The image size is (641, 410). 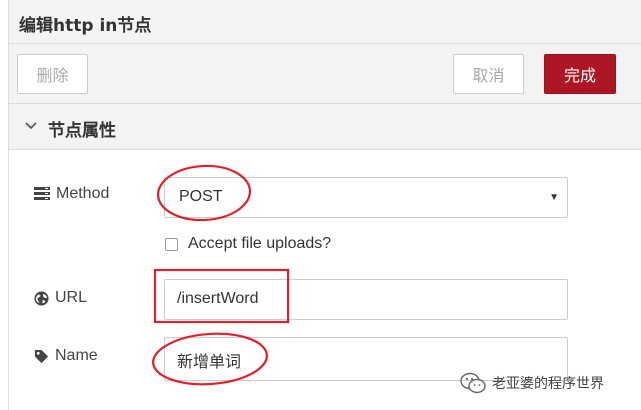 What do you see at coordinates (473, 383) in the screenshot?
I see `wechat-icon` at bounding box center [473, 383].